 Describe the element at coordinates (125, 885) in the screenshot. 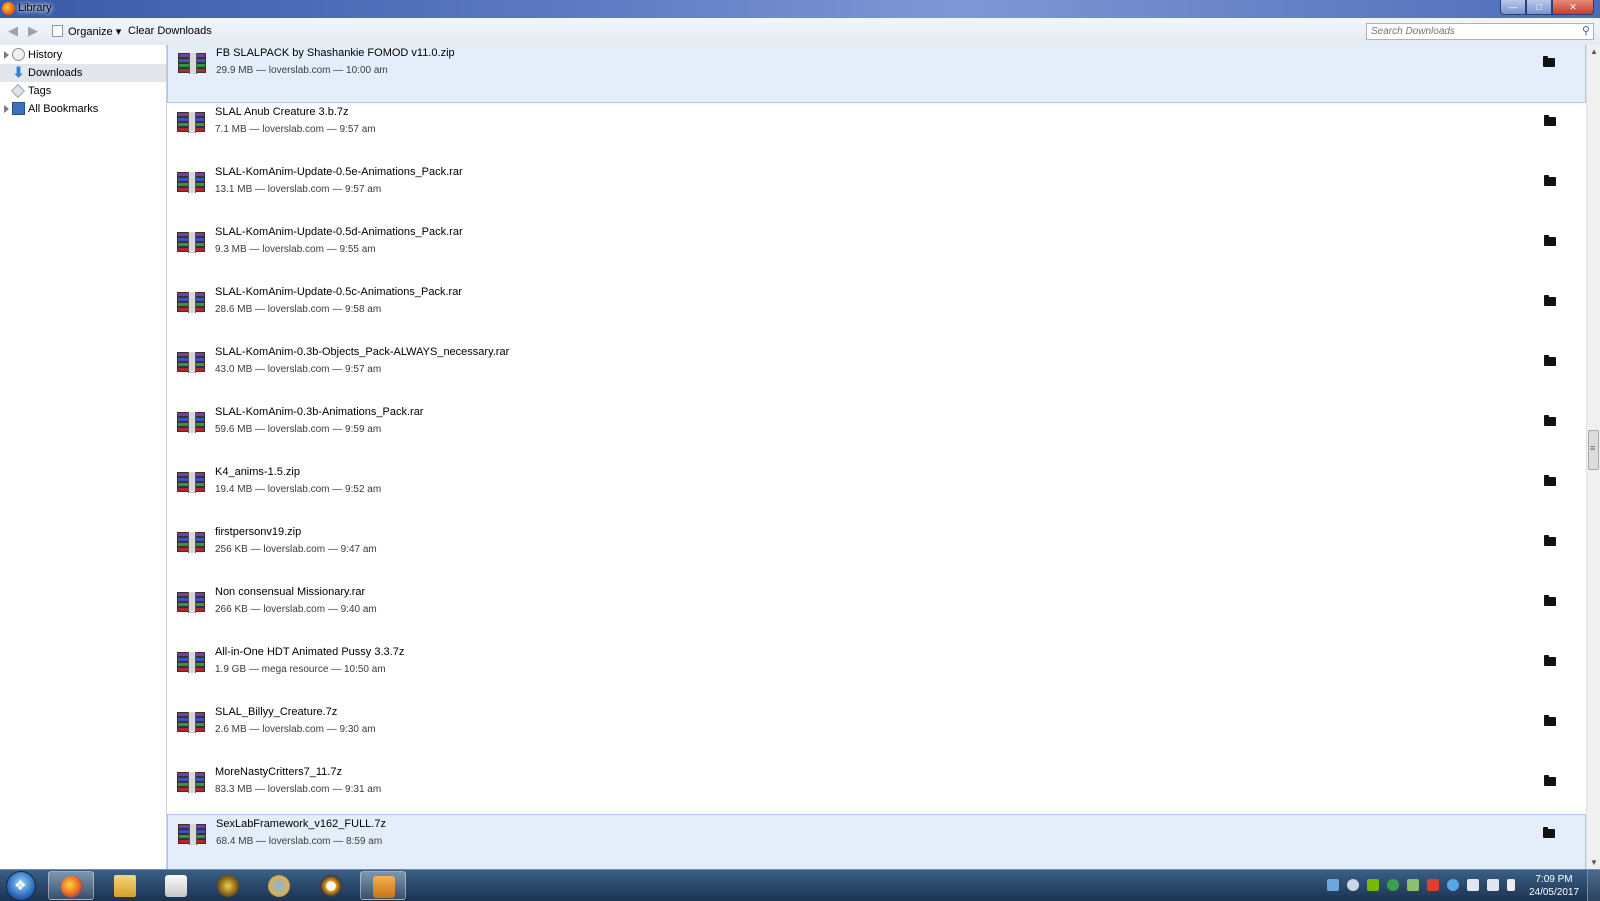

I see `taskbar-app-explorer` at that location.